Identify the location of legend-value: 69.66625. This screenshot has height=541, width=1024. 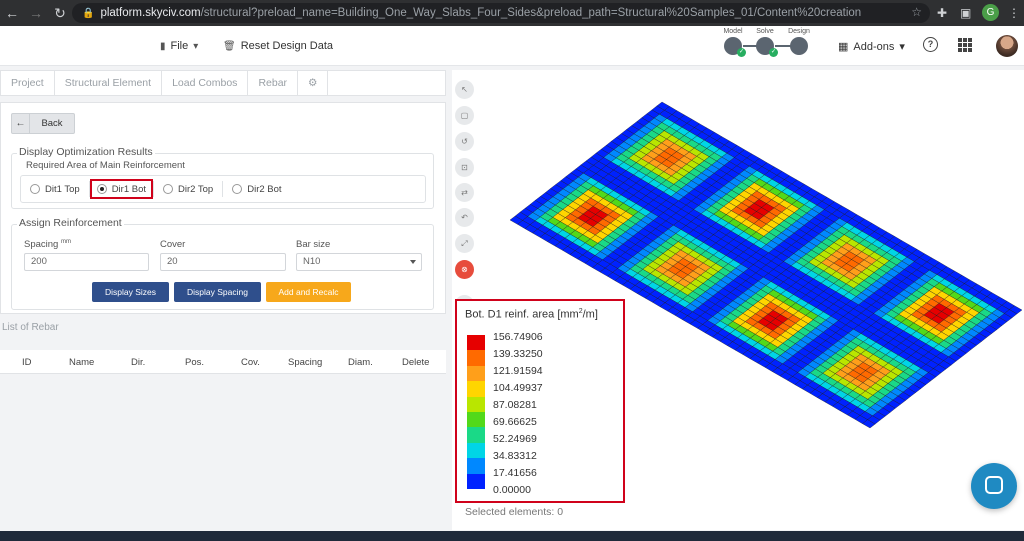
(515, 422).